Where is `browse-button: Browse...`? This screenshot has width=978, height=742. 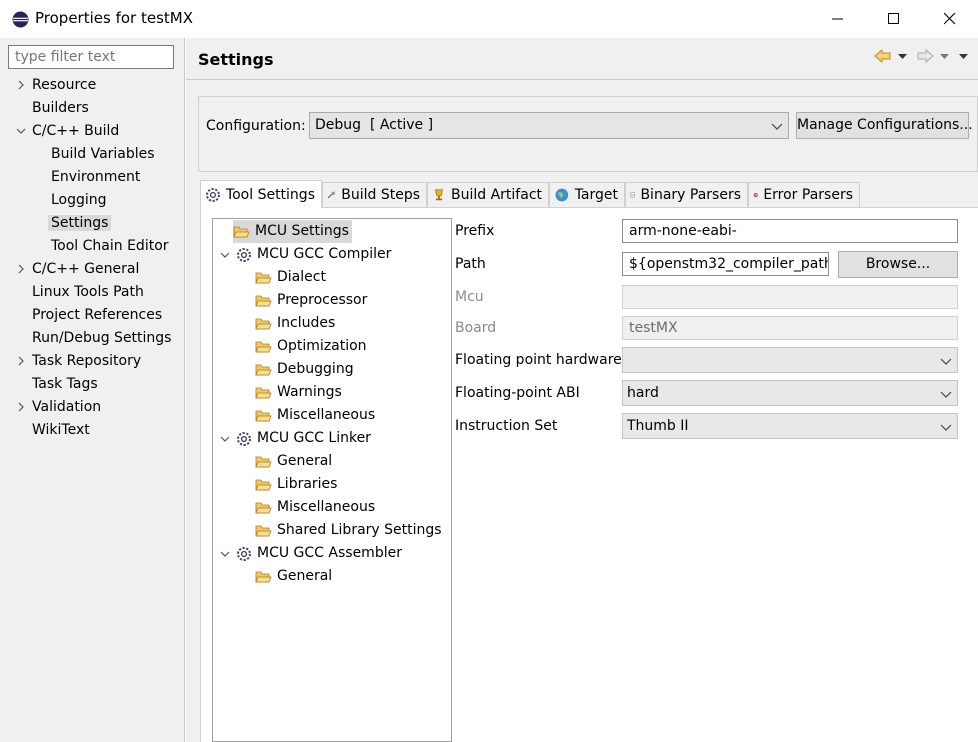
browse-button: Browse... is located at coordinates (898, 264).